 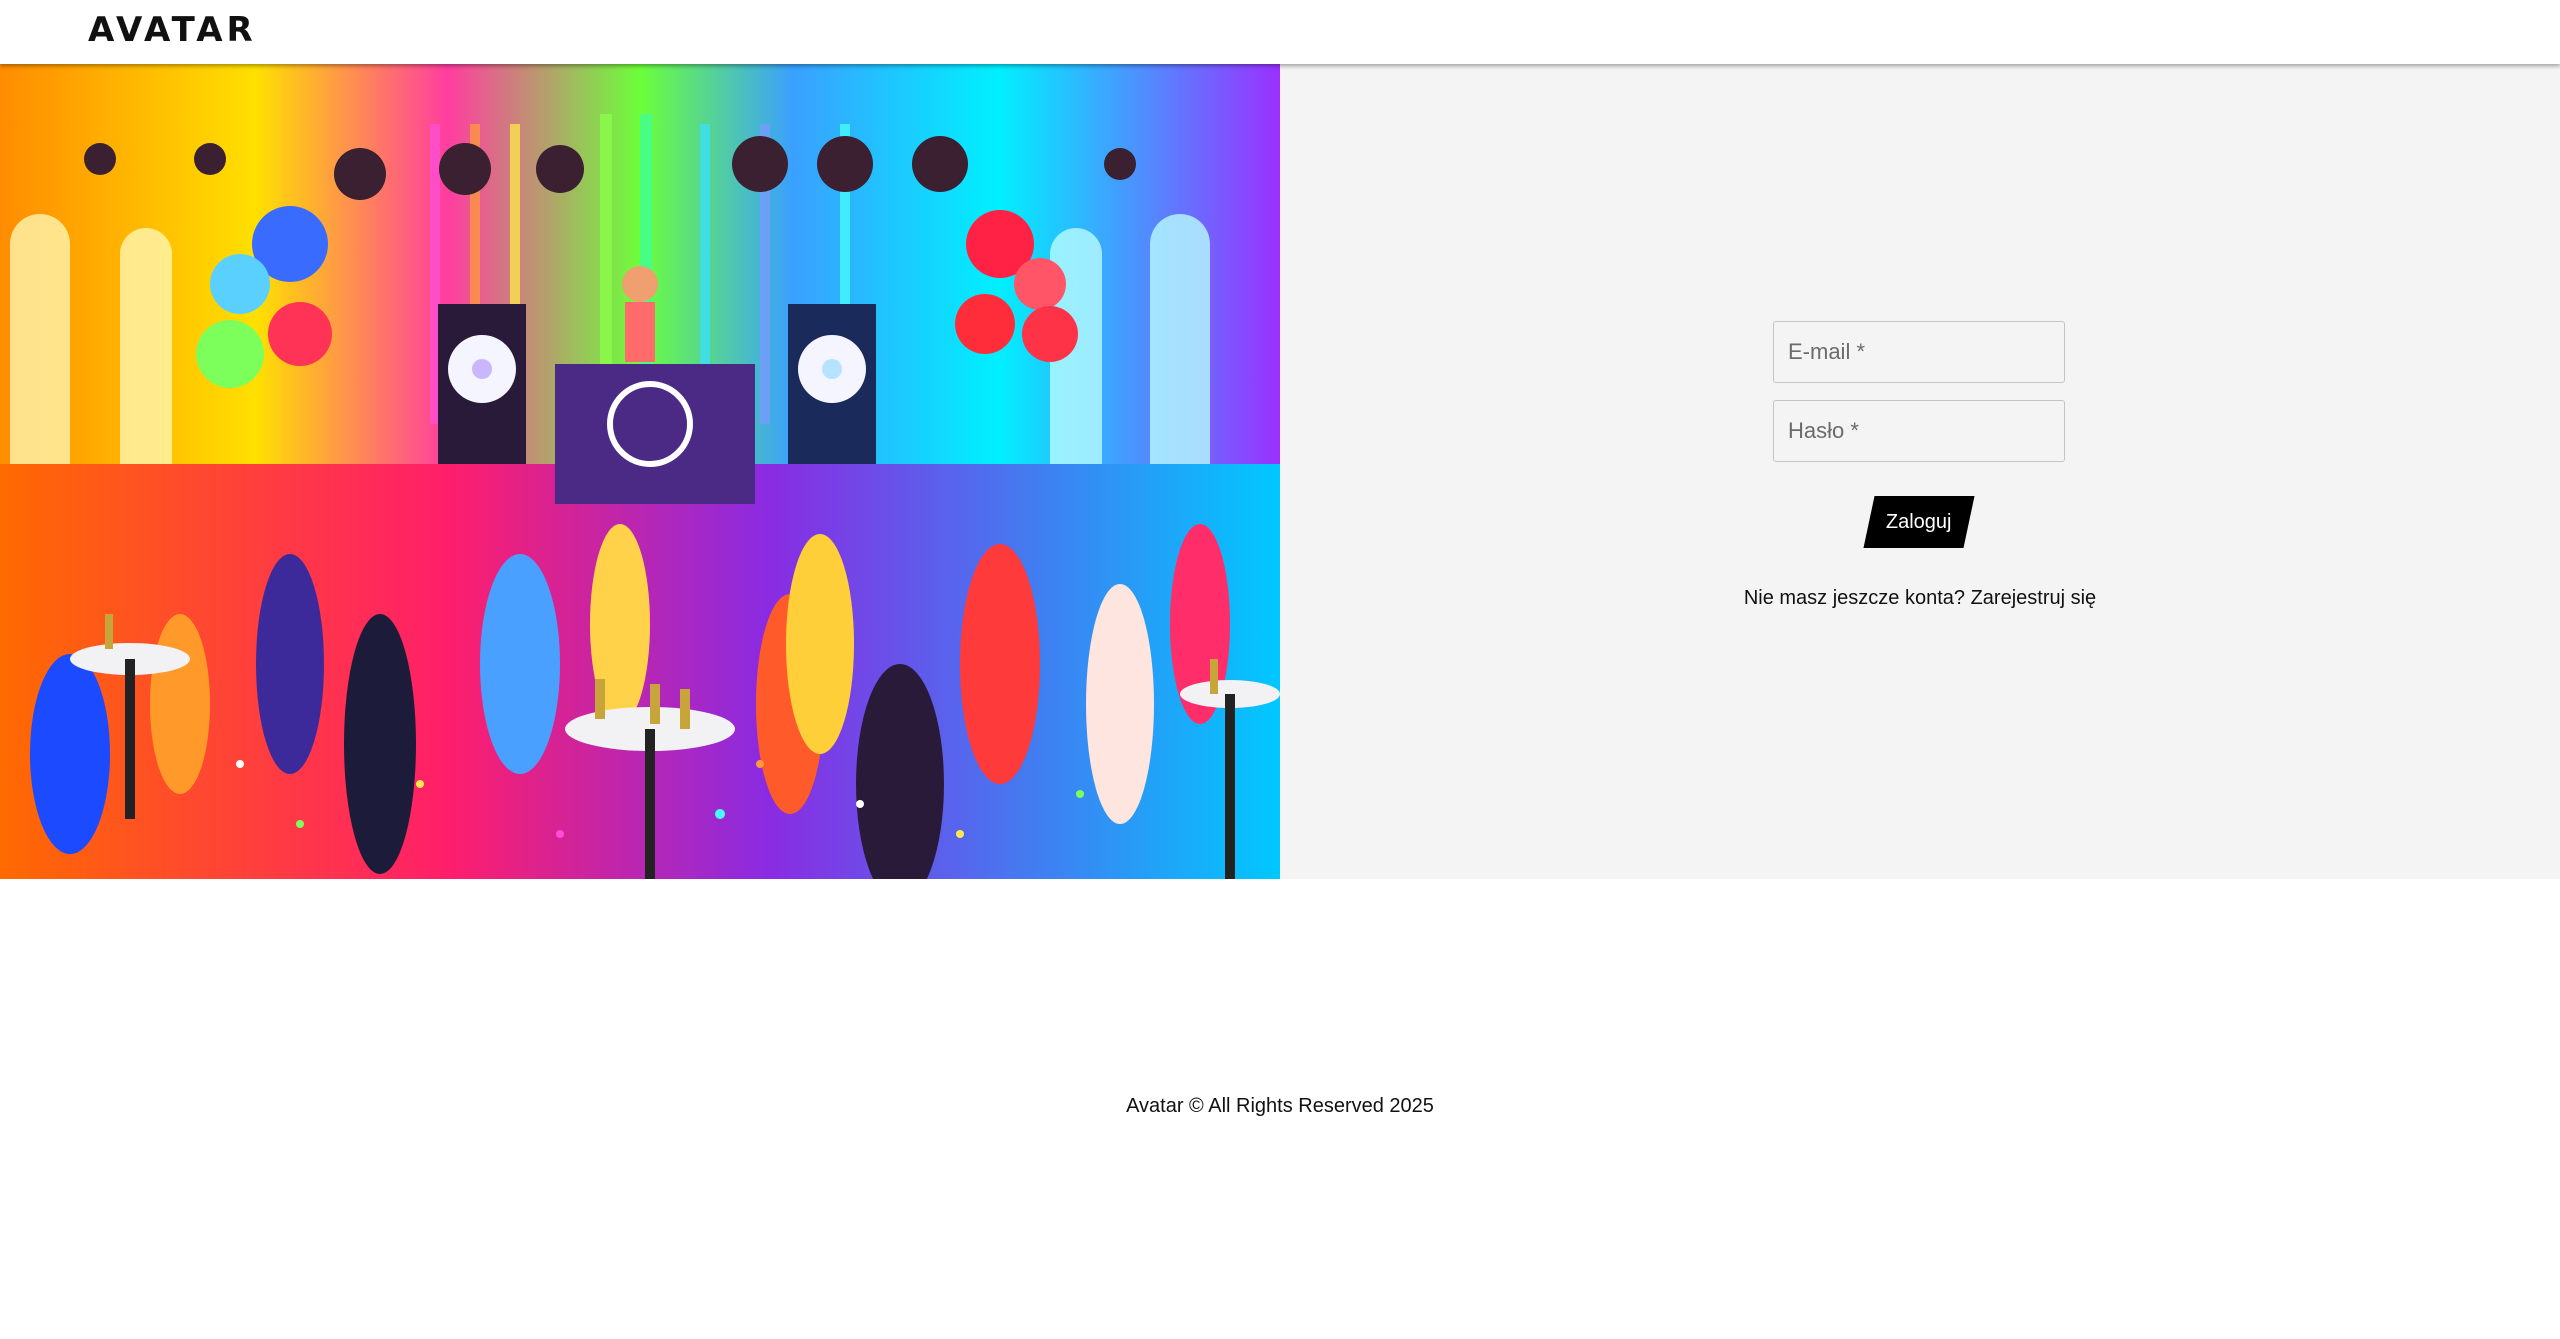 I want to click on email-field, so click(x=1919, y=352).